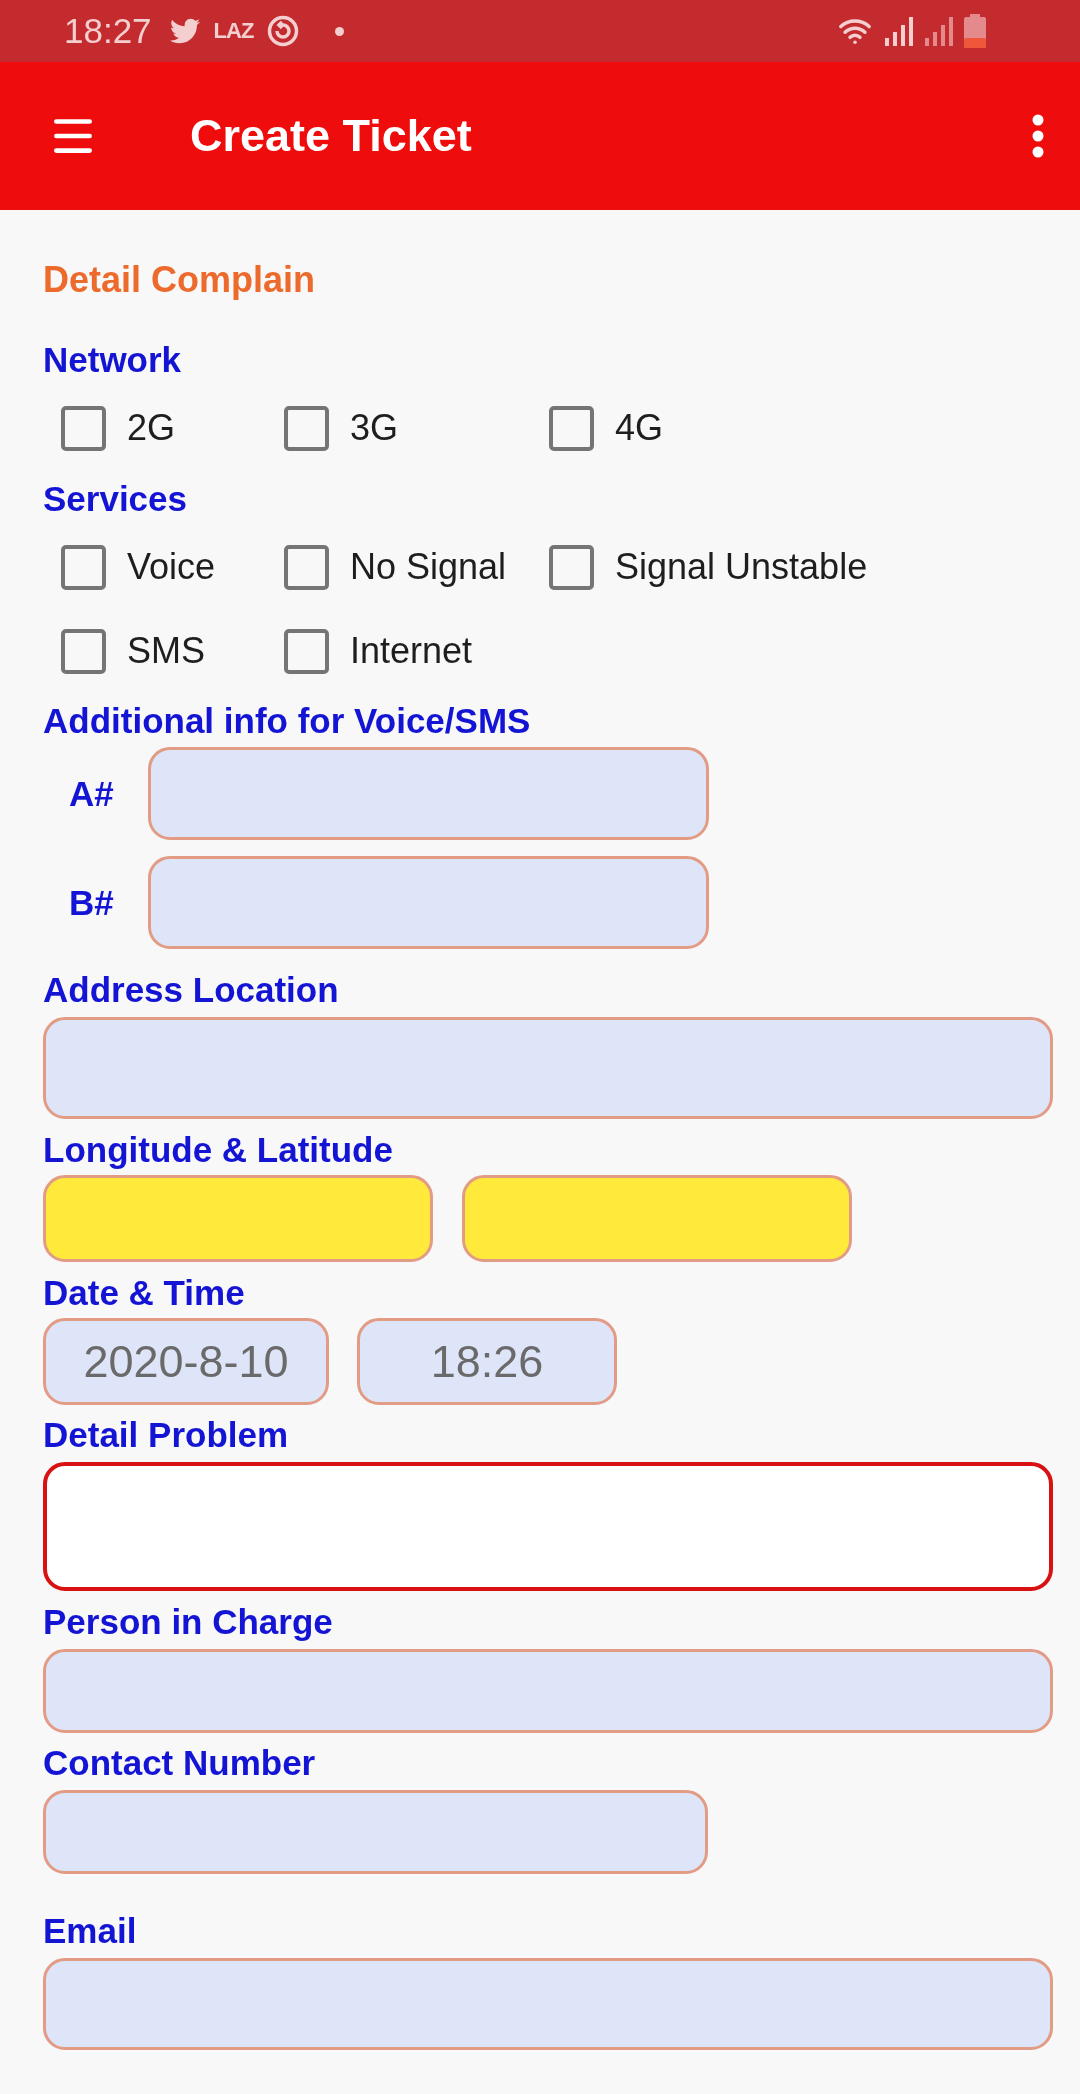 This screenshot has width=1080, height=2094. What do you see at coordinates (112, 360) in the screenshot?
I see `field-label: Network` at bounding box center [112, 360].